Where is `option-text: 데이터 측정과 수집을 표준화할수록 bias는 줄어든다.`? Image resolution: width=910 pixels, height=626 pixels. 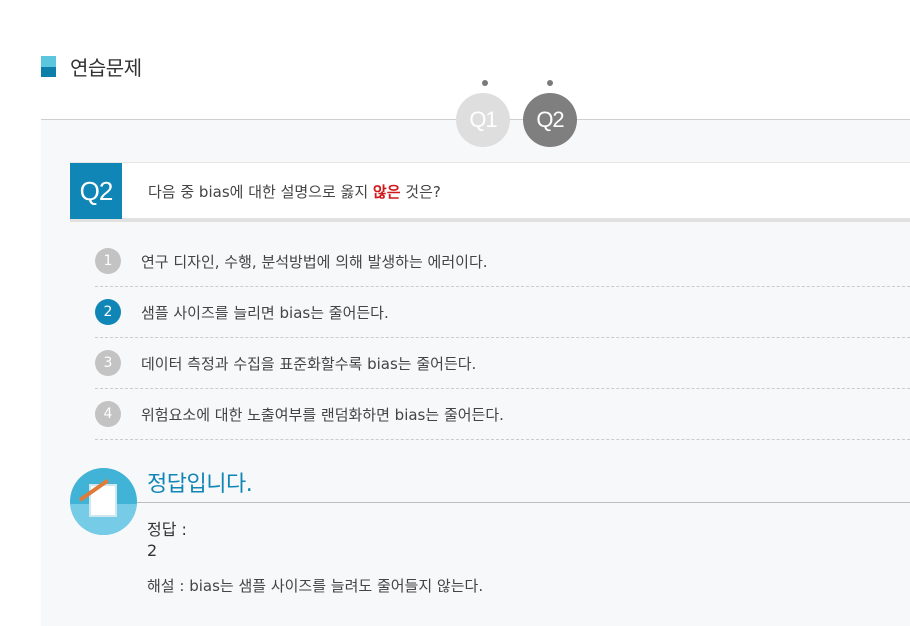
option-text: 데이터 측정과 수집을 표준화할수록 bias는 줄어든다. is located at coordinates (309, 364).